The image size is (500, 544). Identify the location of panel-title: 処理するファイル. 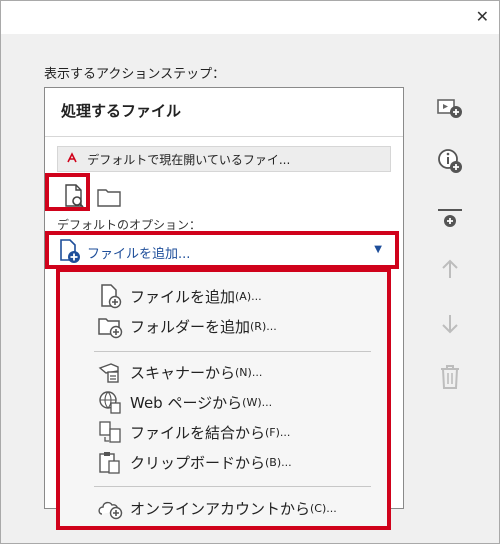
(121, 111).